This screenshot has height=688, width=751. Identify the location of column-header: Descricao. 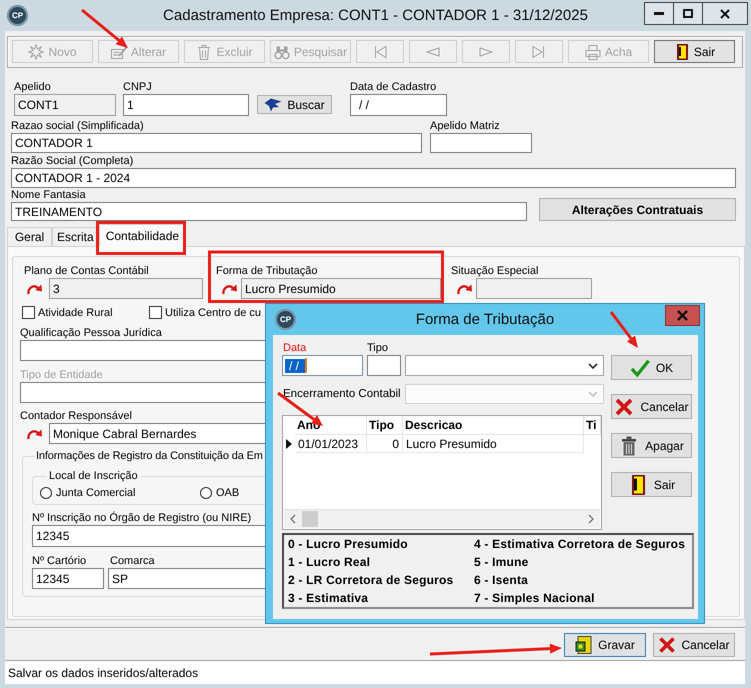
(493, 425).